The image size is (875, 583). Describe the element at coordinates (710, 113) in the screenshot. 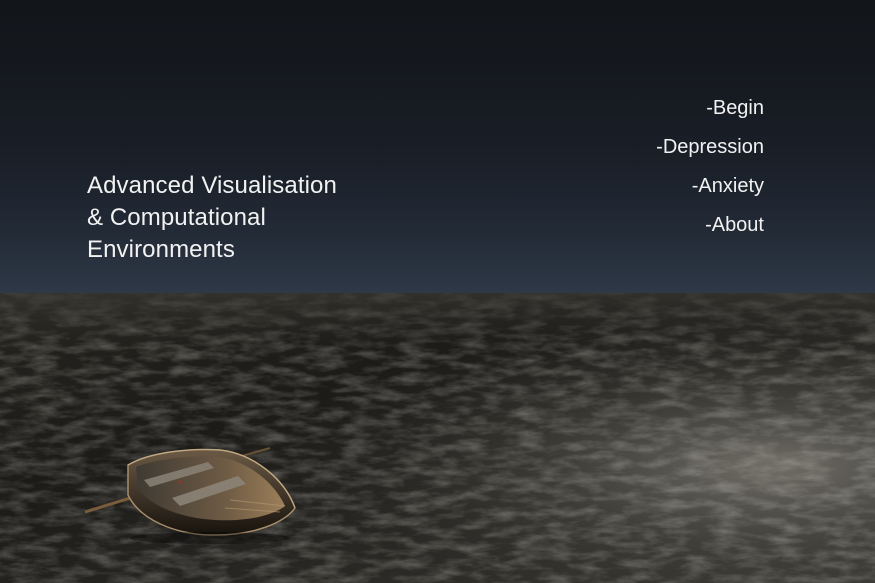

I see `menu-item-begin: -Begin` at that location.